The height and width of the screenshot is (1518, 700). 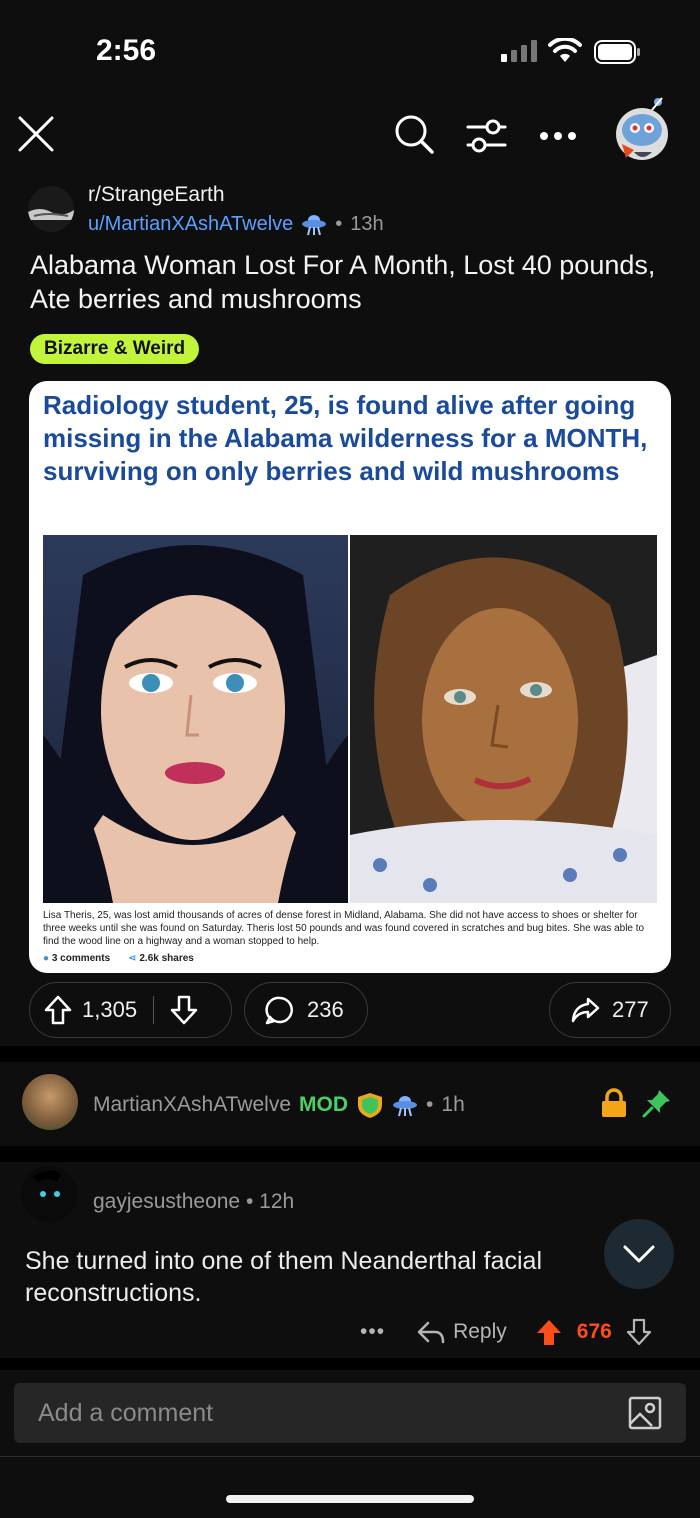 I want to click on pin-icon, so click(x=656, y=1104).